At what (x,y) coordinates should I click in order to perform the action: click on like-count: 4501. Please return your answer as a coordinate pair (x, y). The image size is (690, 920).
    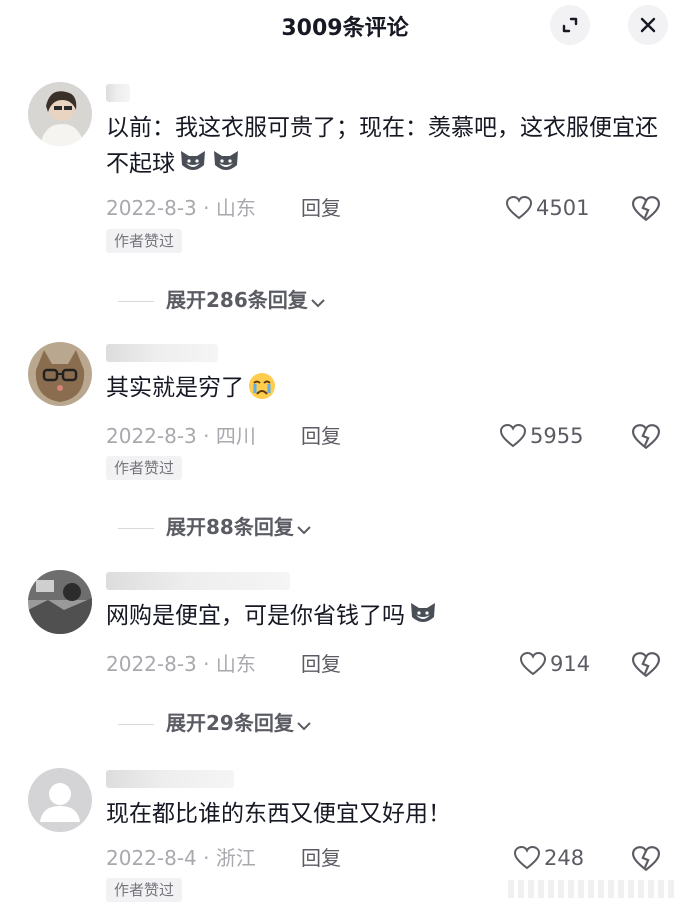
    Looking at the image, I should click on (563, 208).